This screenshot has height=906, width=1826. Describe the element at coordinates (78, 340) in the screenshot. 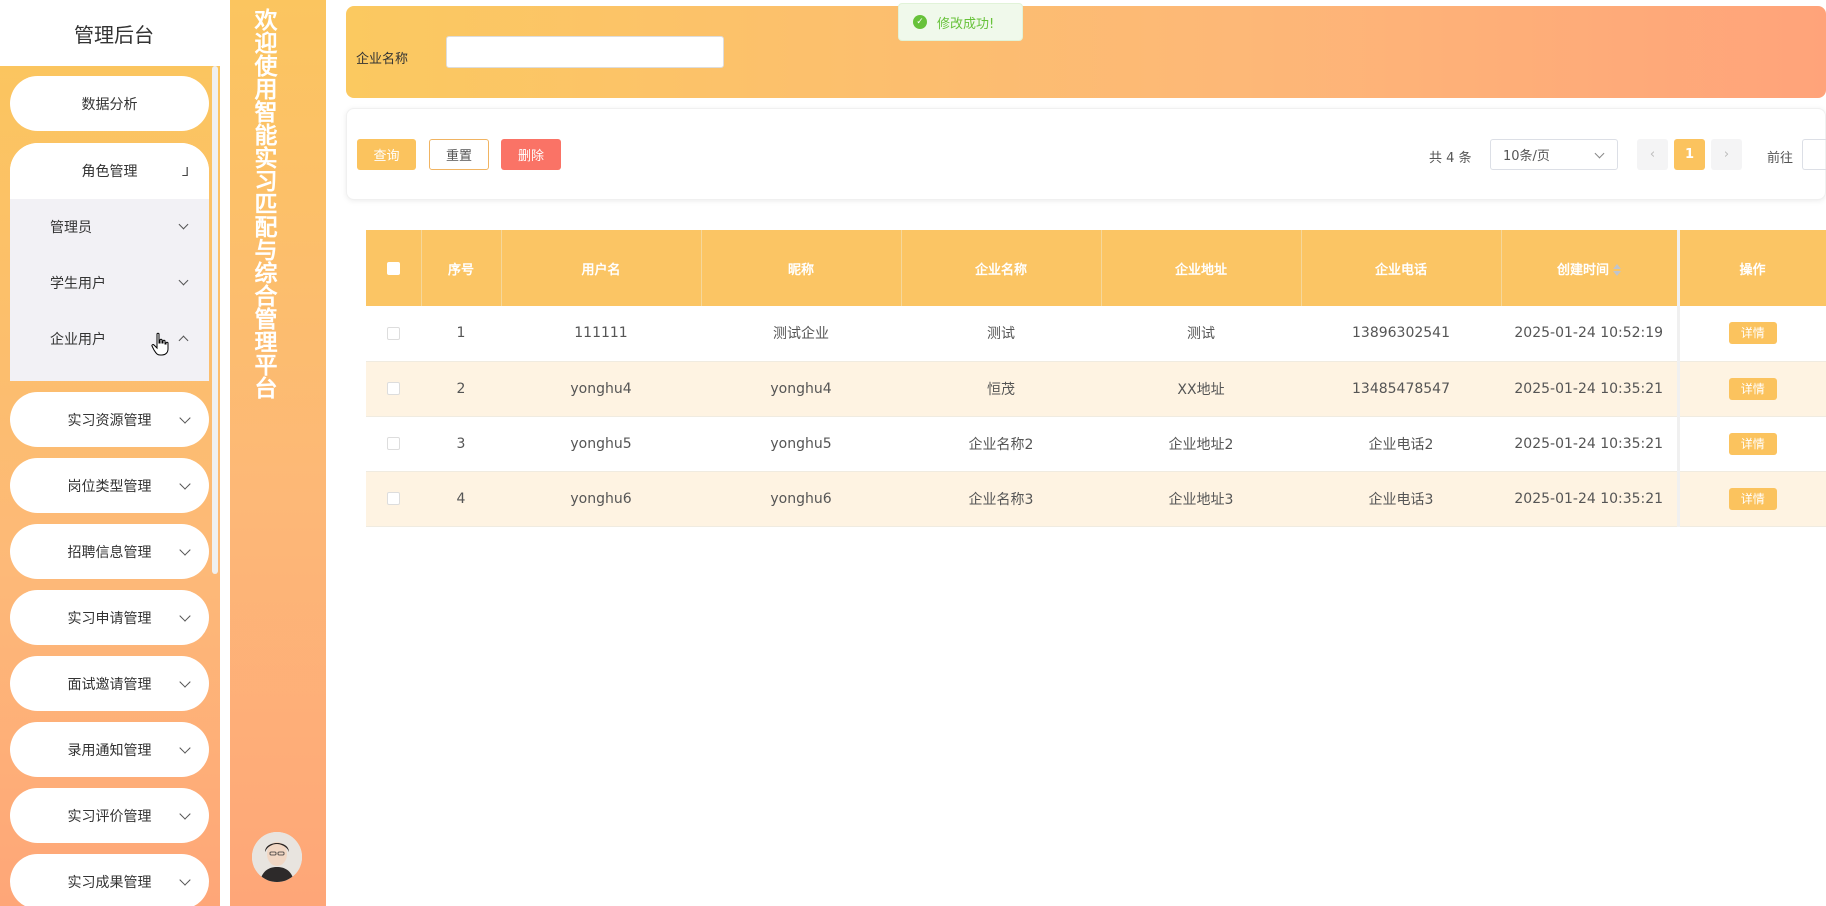

I see `submenu-item-label: 企业用户` at that location.